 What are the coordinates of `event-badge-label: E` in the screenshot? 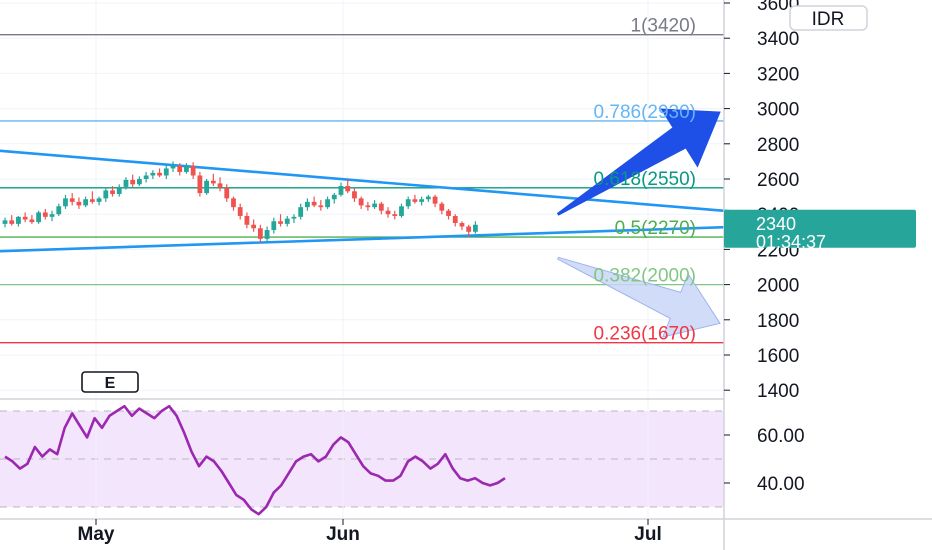 It's located at (110, 383).